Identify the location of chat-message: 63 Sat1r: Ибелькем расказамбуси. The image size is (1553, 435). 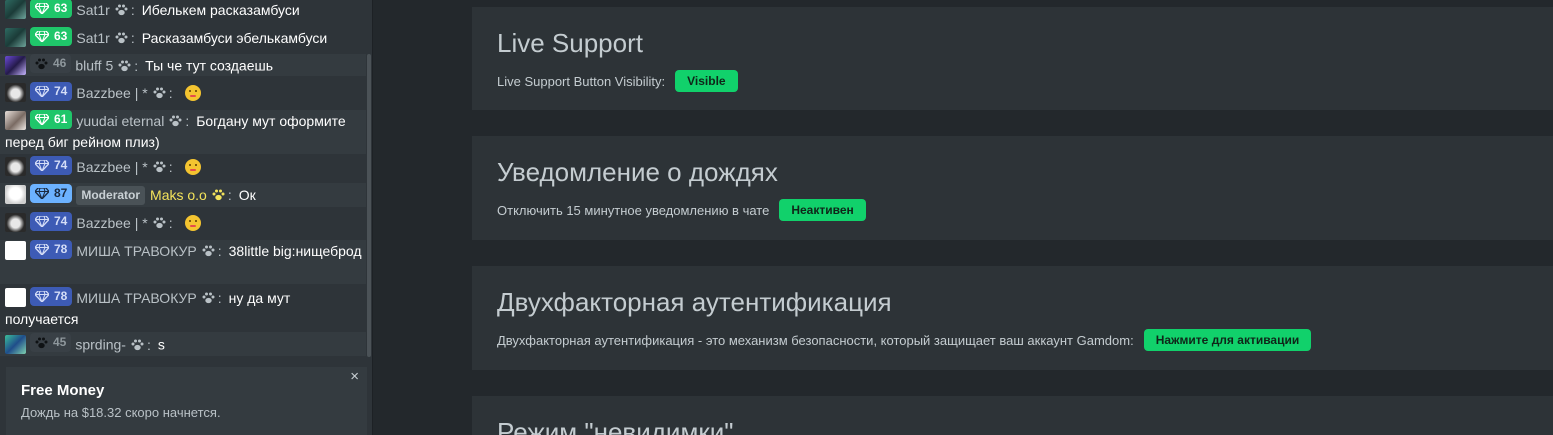
(183, 10).